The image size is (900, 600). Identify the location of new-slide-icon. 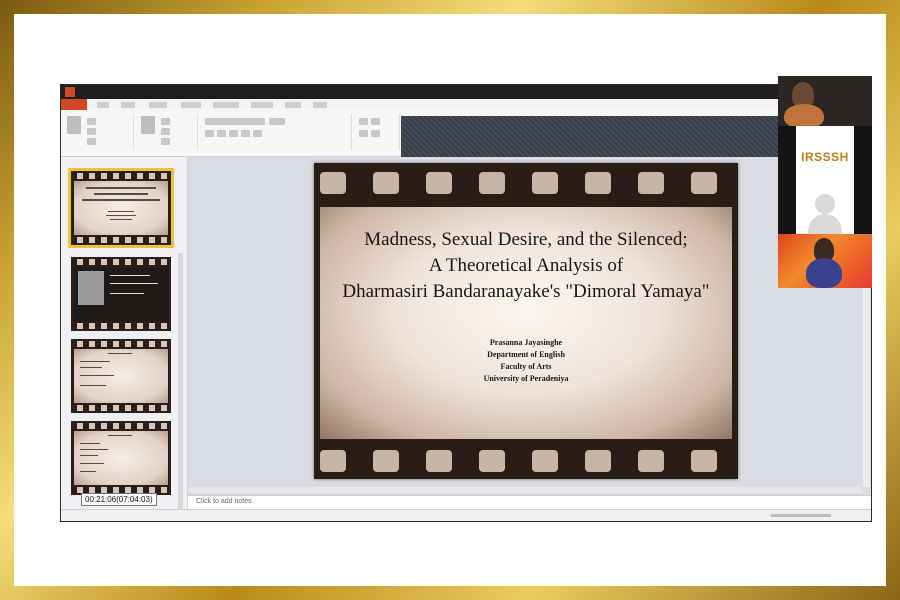
(148, 125).